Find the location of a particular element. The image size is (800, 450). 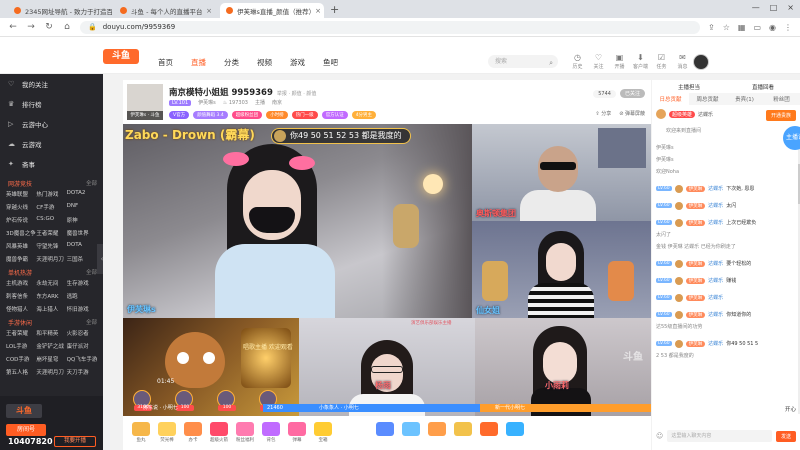

gift-item: 鱼丸 is located at coordinates (141, 433).